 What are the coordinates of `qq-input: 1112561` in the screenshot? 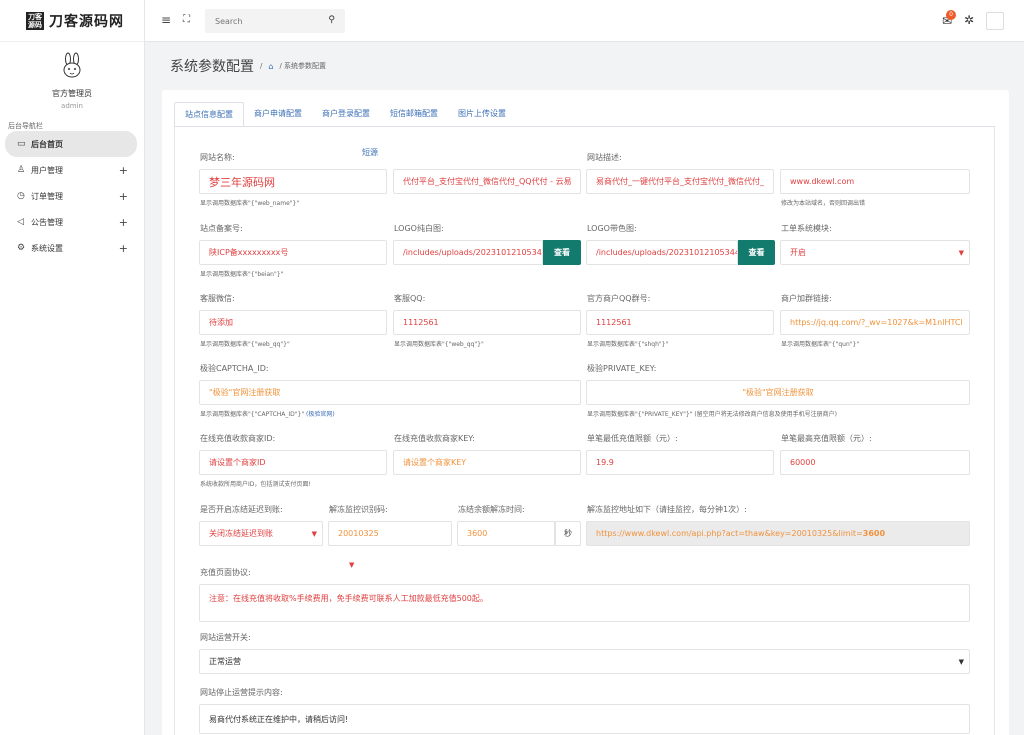 It's located at (487, 322).